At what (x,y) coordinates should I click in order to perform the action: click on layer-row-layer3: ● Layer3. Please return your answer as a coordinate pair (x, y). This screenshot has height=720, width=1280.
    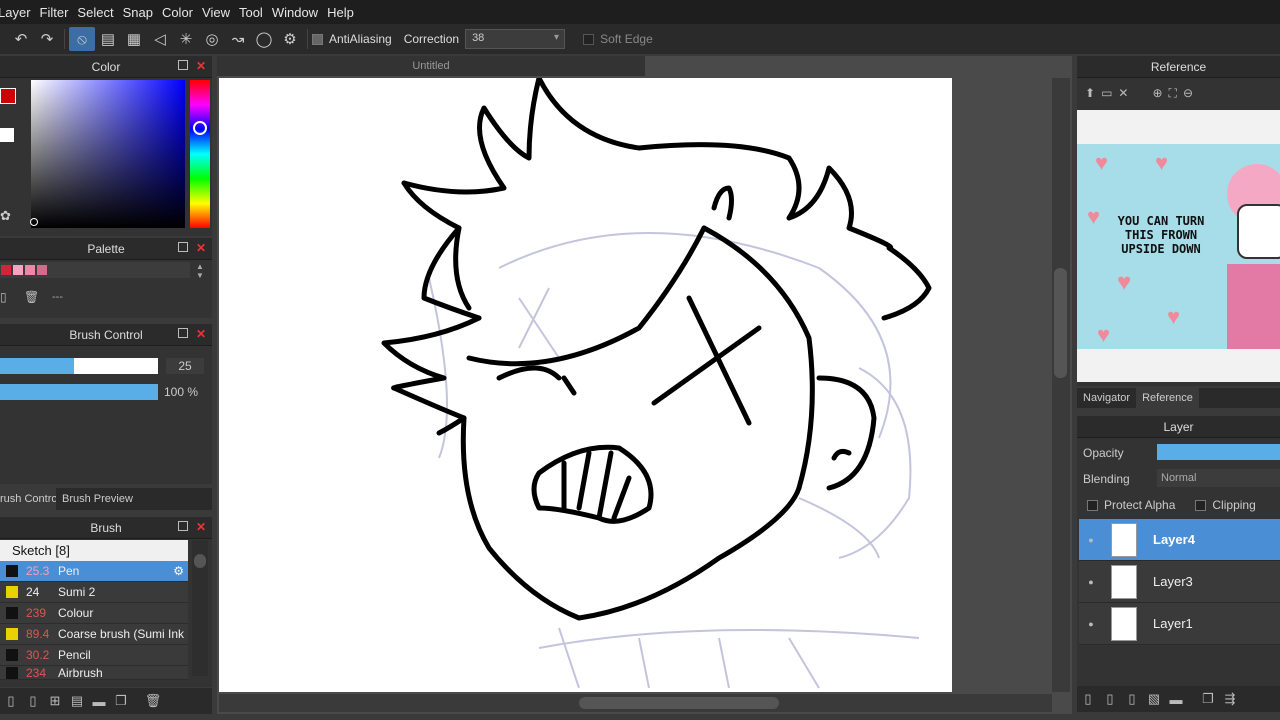
    Looking at the image, I should click on (1179, 582).